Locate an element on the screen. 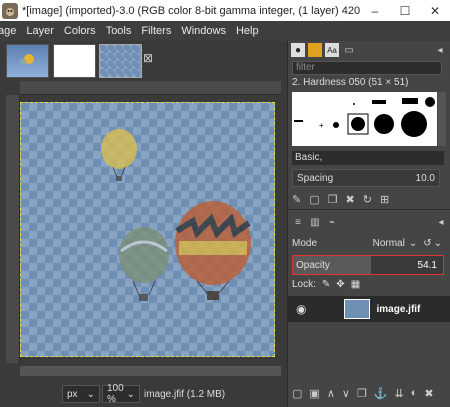 The width and height of the screenshot is (450, 407). menu-image: age is located at coordinates (8, 31).